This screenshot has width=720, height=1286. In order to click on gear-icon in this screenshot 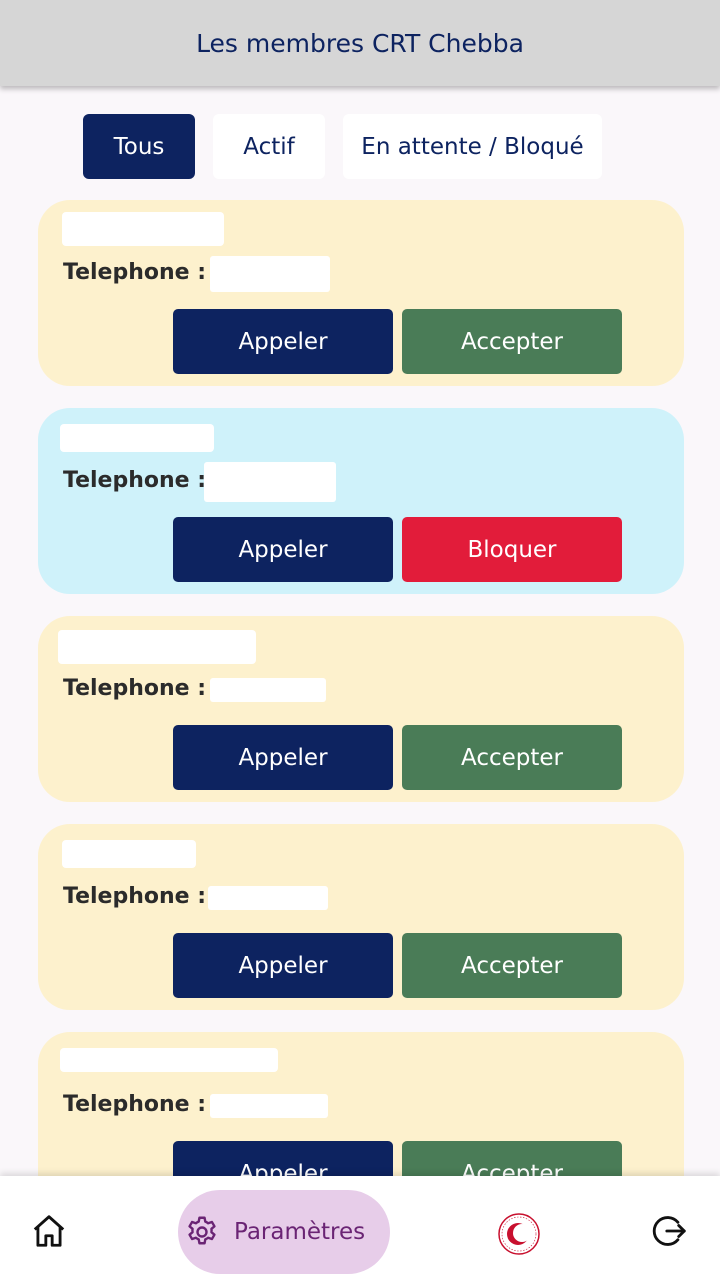, I will do `click(202, 1232)`.